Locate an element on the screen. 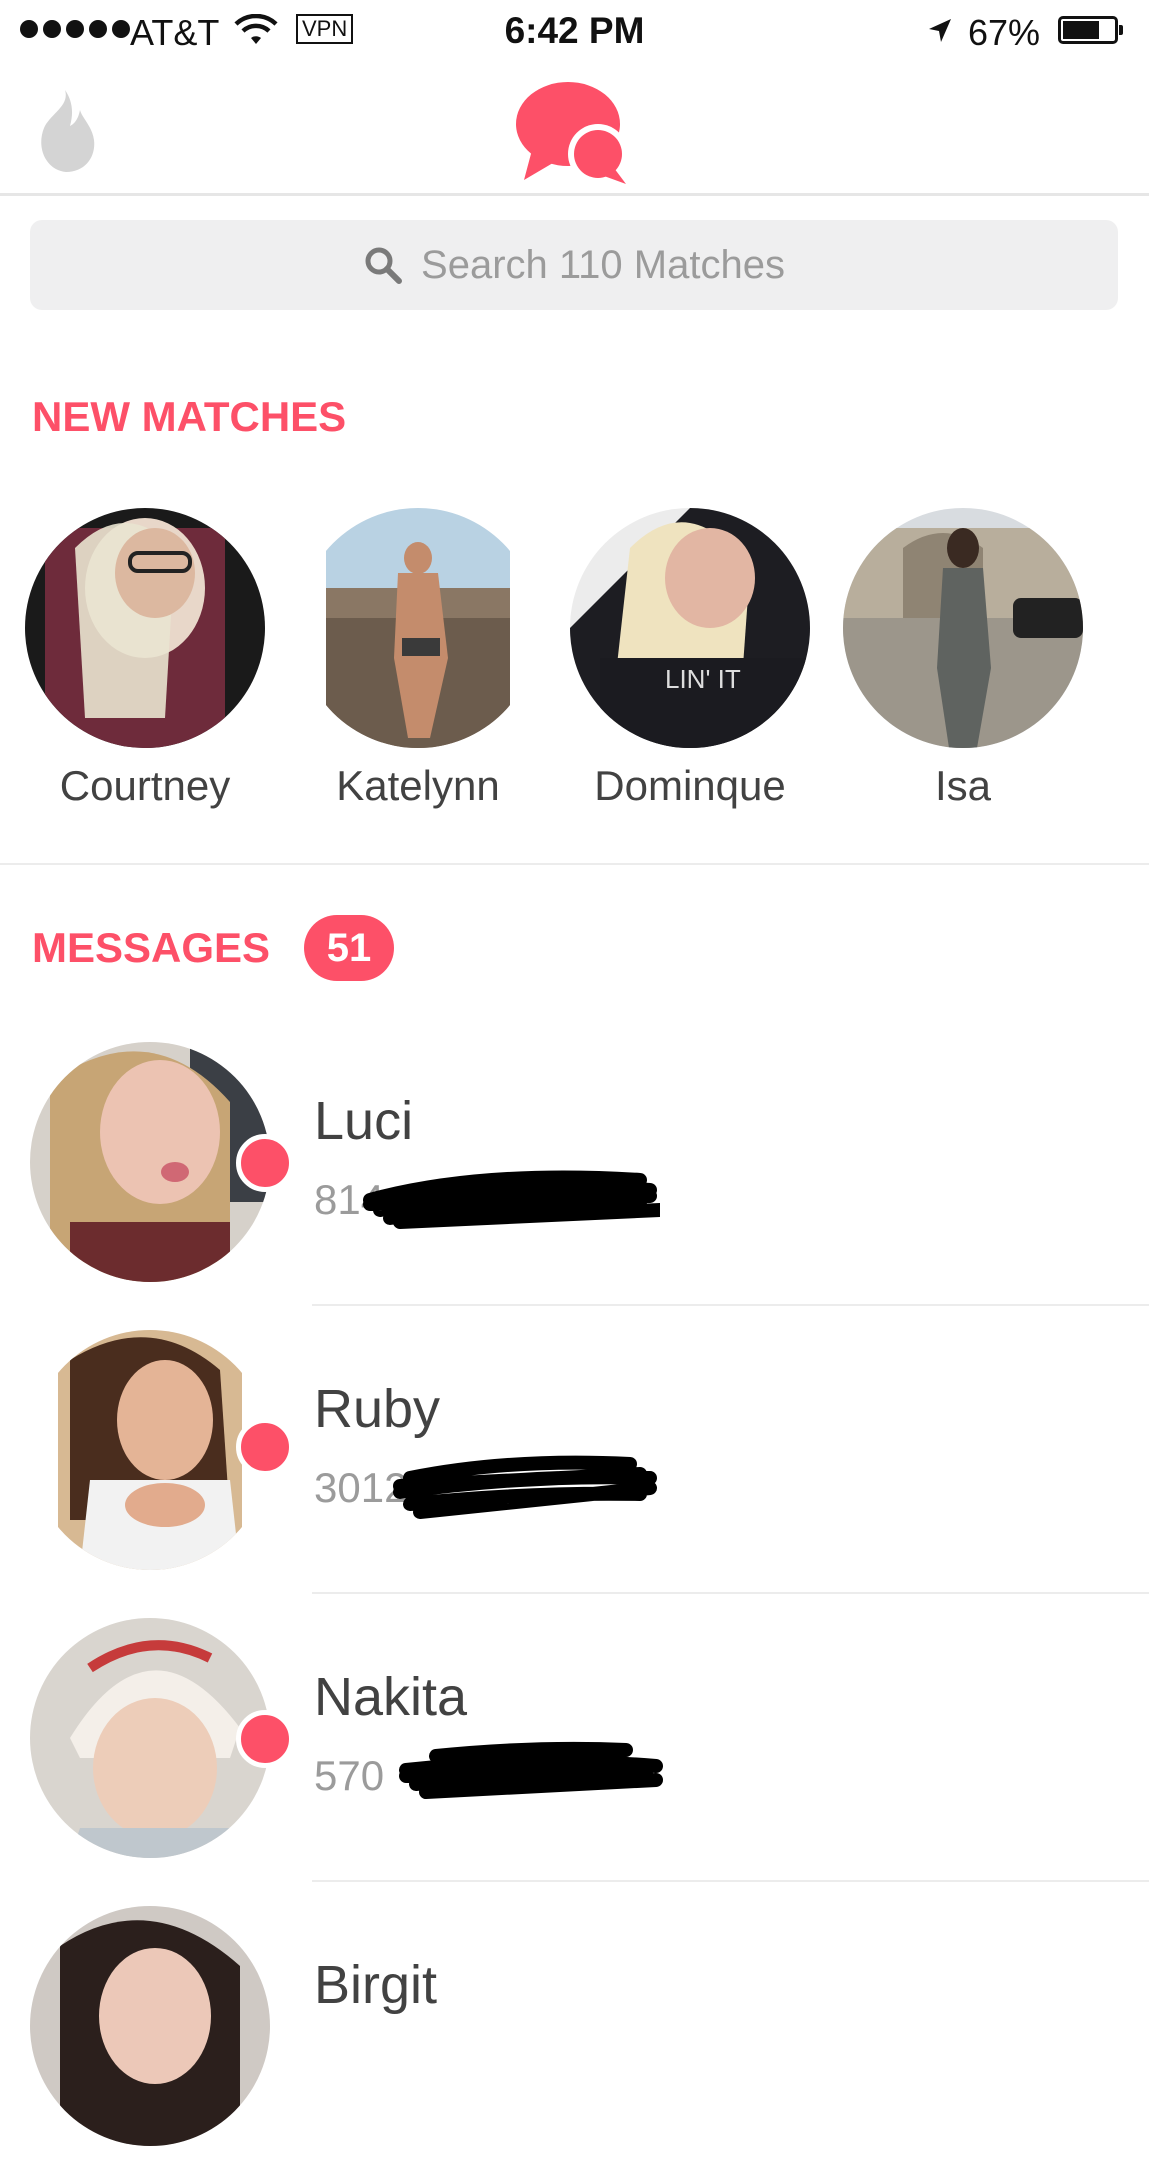 The width and height of the screenshot is (1149, 2172). search-icon is located at coordinates (384, 265).